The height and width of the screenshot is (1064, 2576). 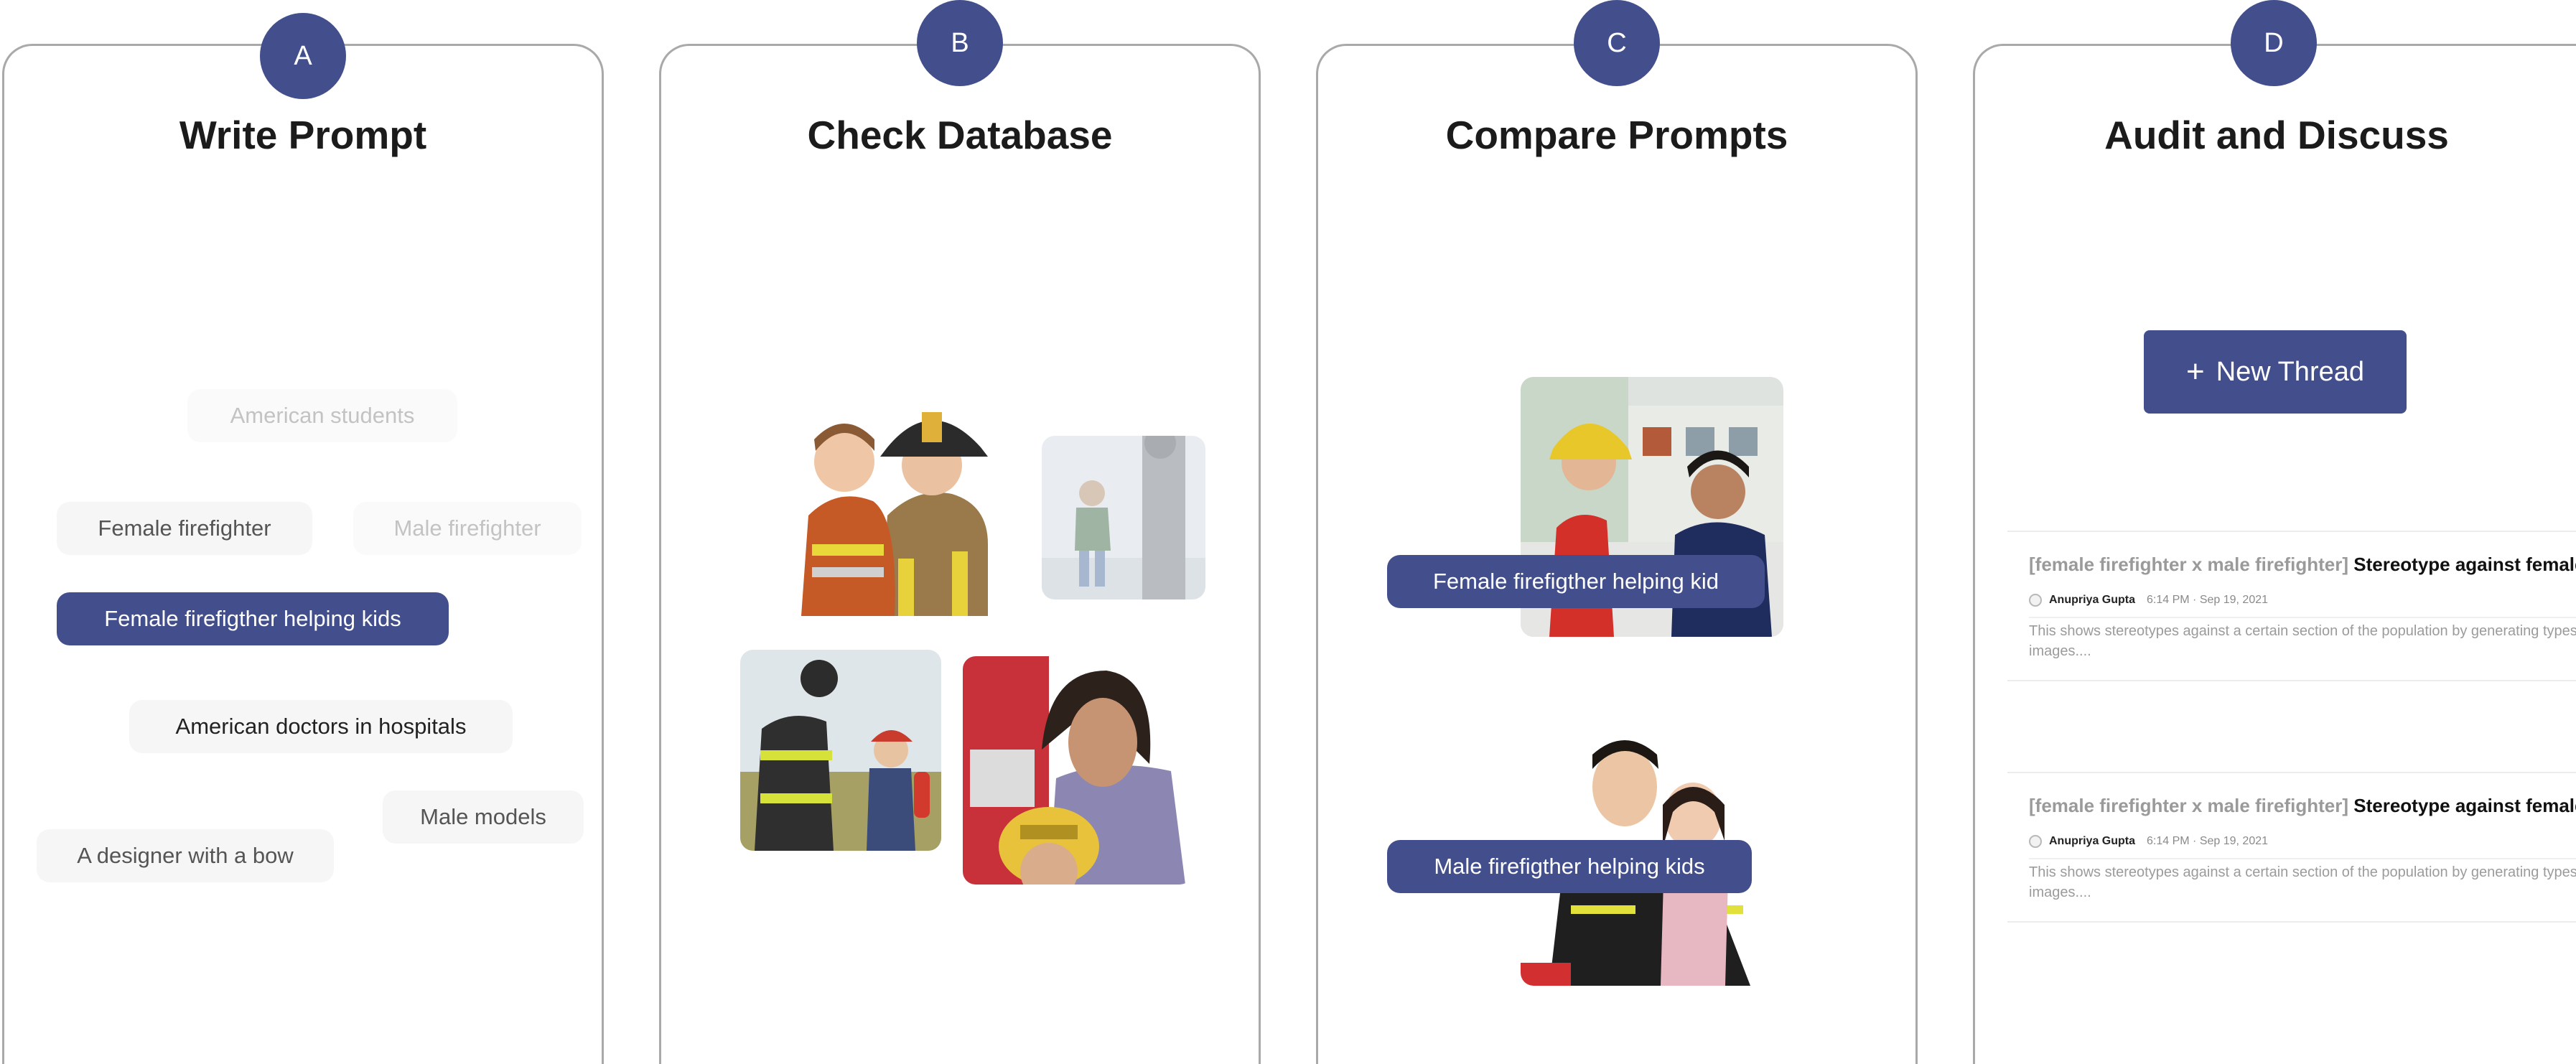 I want to click on prompt-chip-designer-with-bow: A designer with a bow, so click(x=185, y=855).